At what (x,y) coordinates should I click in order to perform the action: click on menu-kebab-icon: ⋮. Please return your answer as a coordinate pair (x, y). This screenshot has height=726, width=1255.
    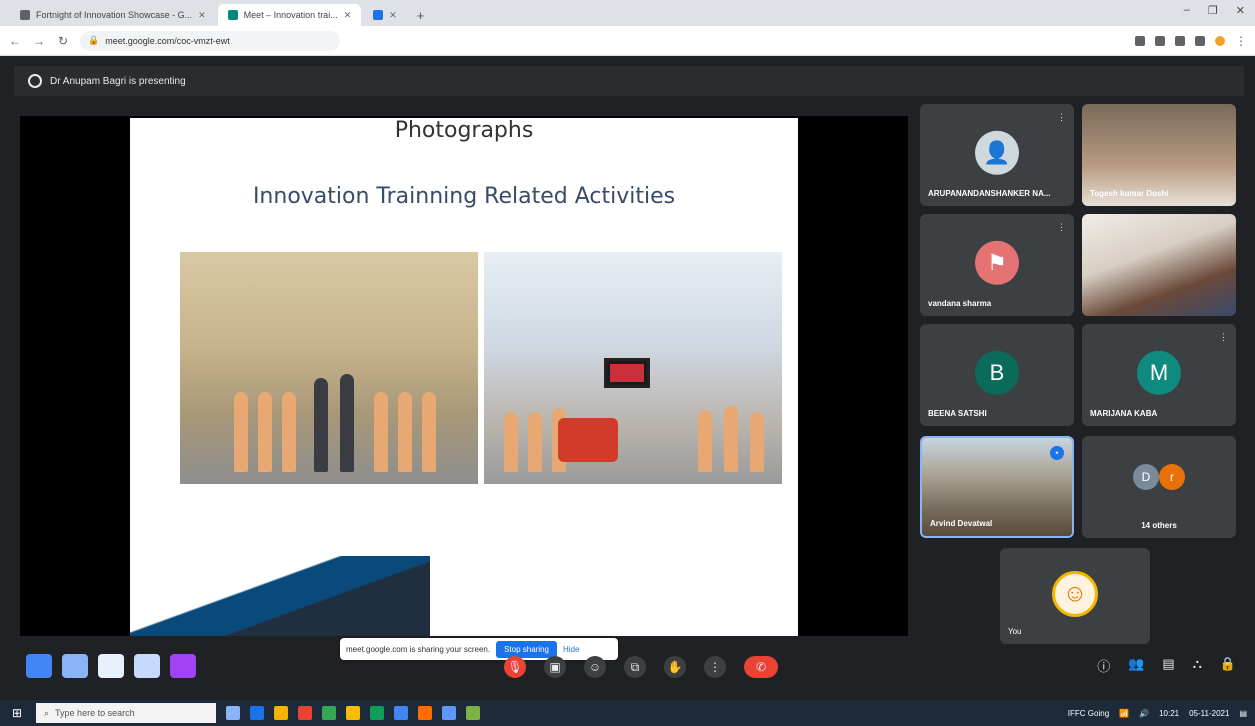
    Looking at the image, I should click on (1241, 41).